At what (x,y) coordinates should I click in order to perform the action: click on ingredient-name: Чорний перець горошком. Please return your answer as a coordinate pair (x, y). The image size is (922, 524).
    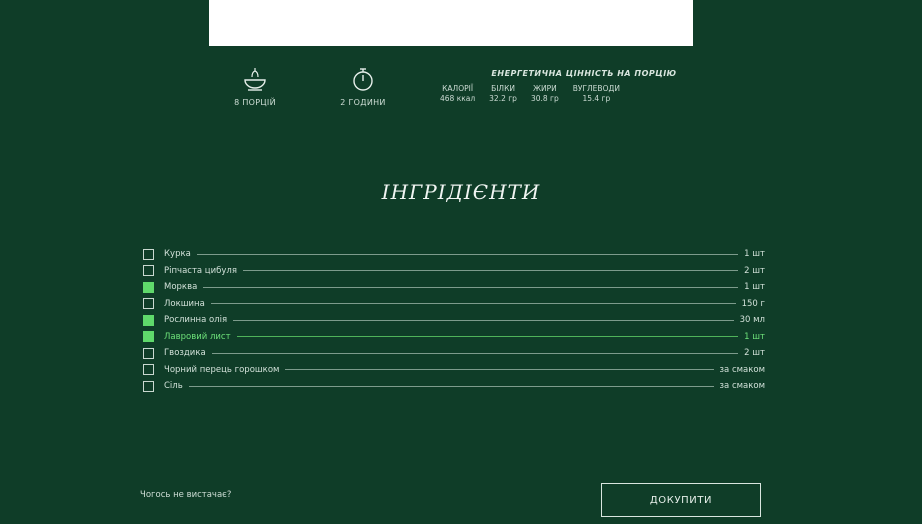
    Looking at the image, I should click on (222, 369).